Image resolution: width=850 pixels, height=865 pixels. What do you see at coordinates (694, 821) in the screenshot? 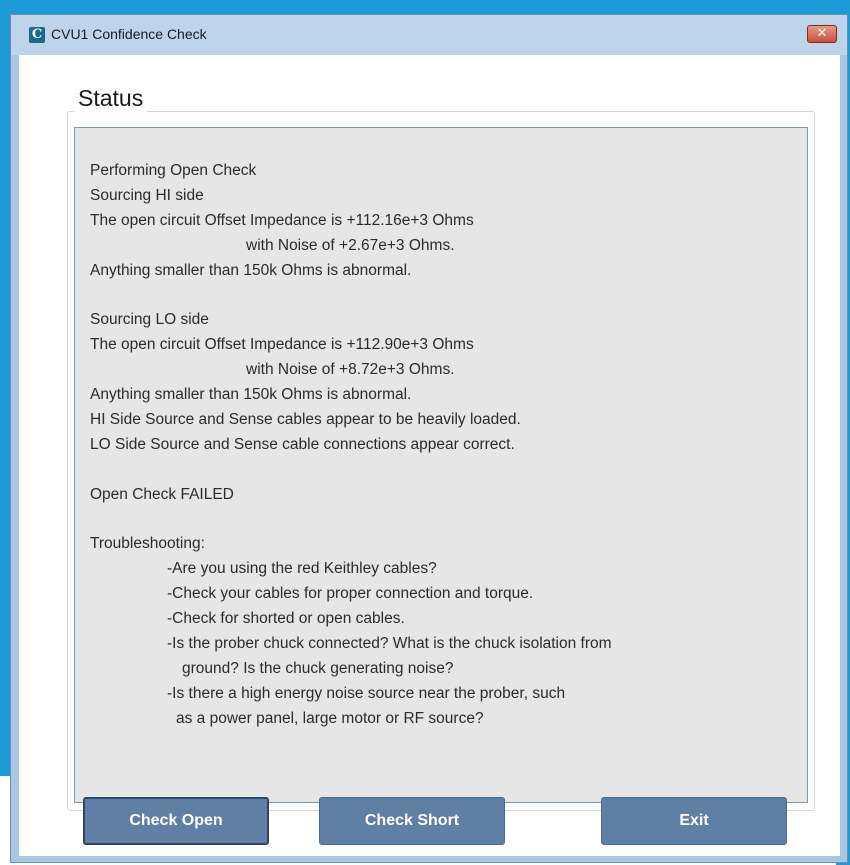
I see `exit-button: Exit` at bounding box center [694, 821].